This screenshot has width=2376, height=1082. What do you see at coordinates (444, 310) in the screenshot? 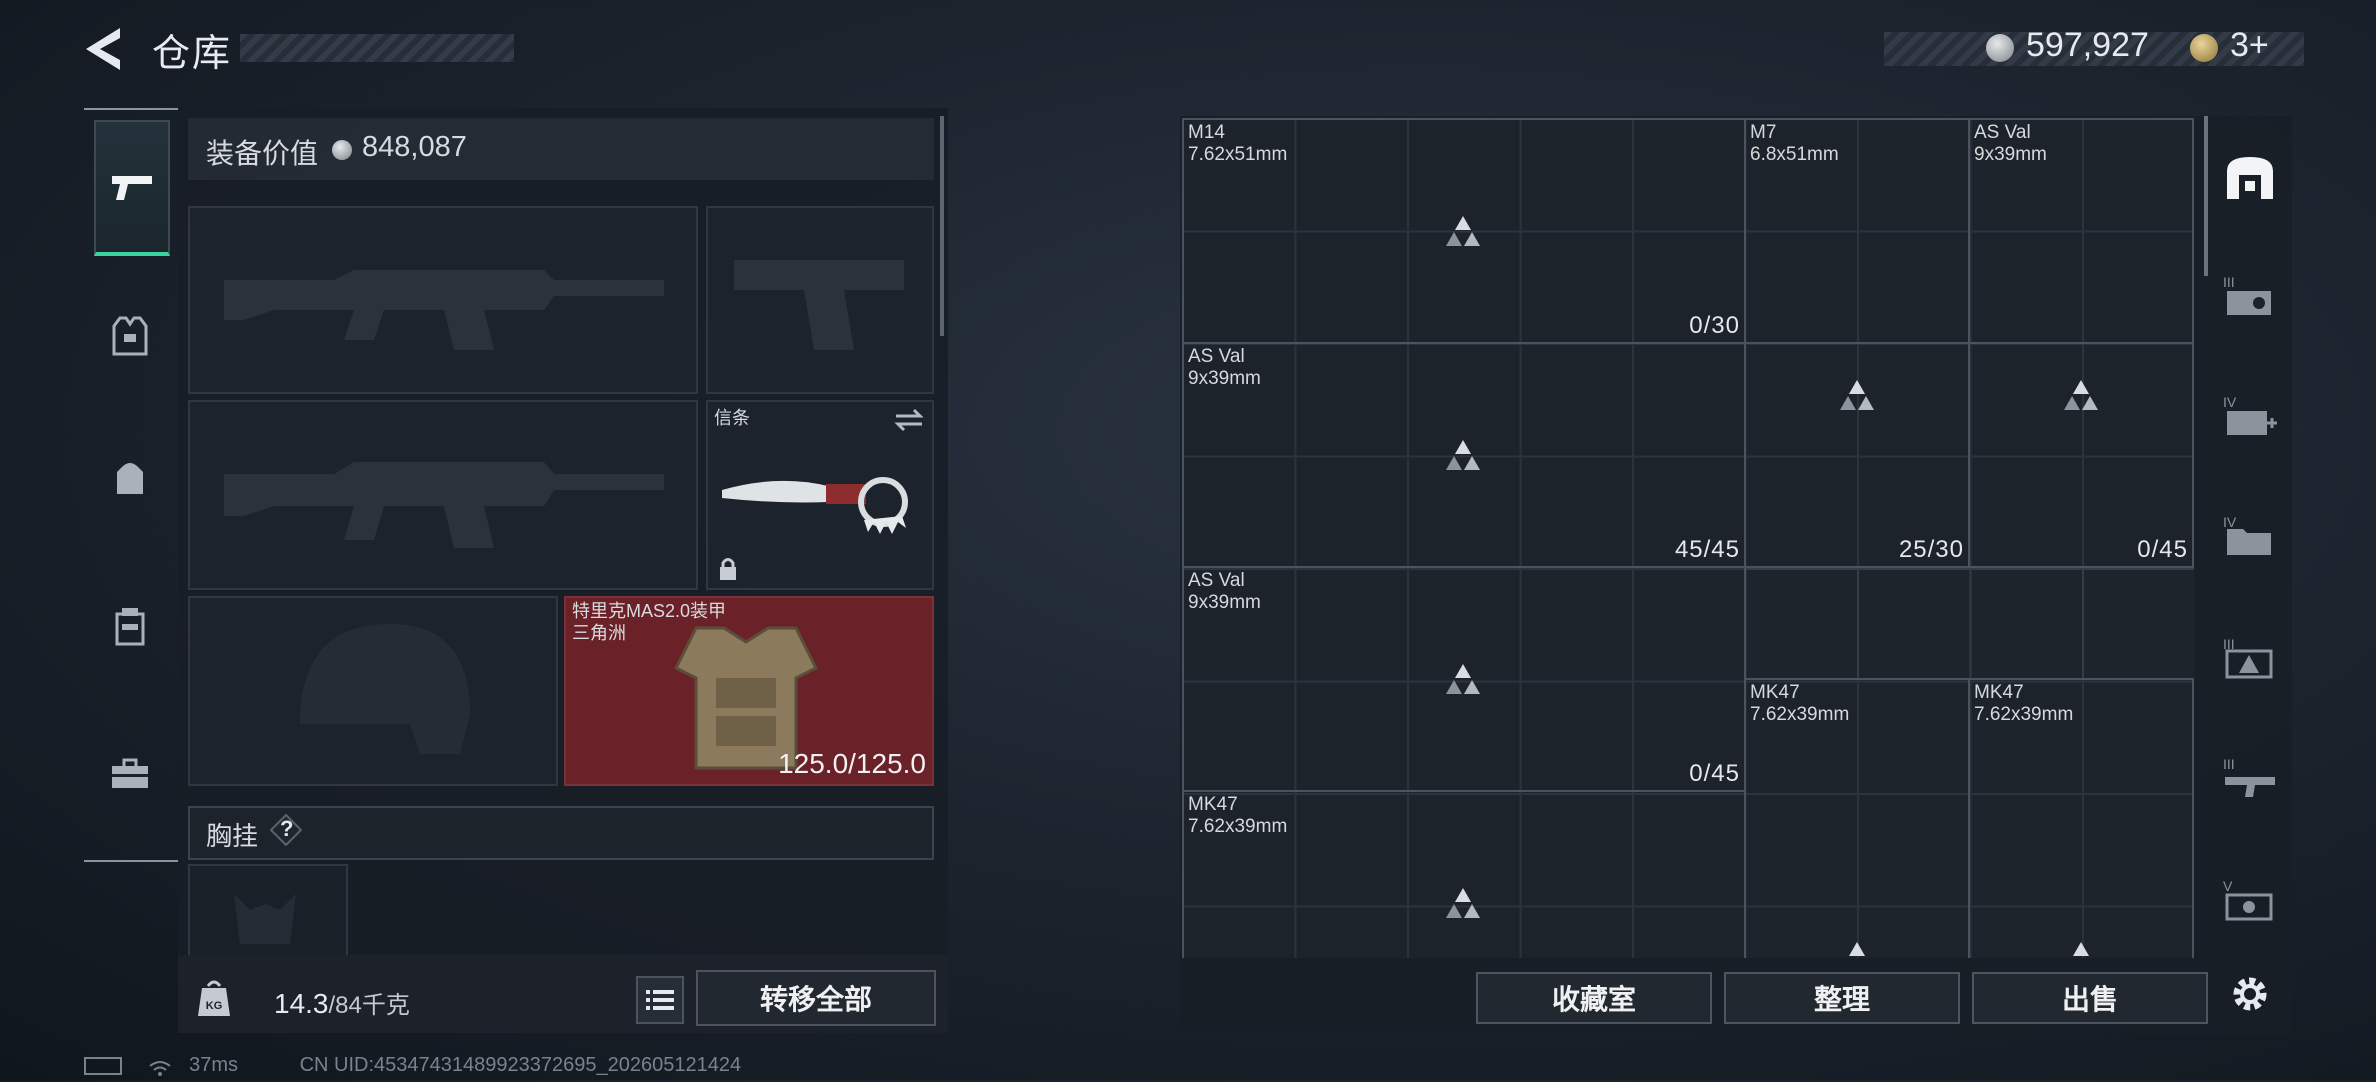
I see `rifle-silhouette-icon` at bounding box center [444, 310].